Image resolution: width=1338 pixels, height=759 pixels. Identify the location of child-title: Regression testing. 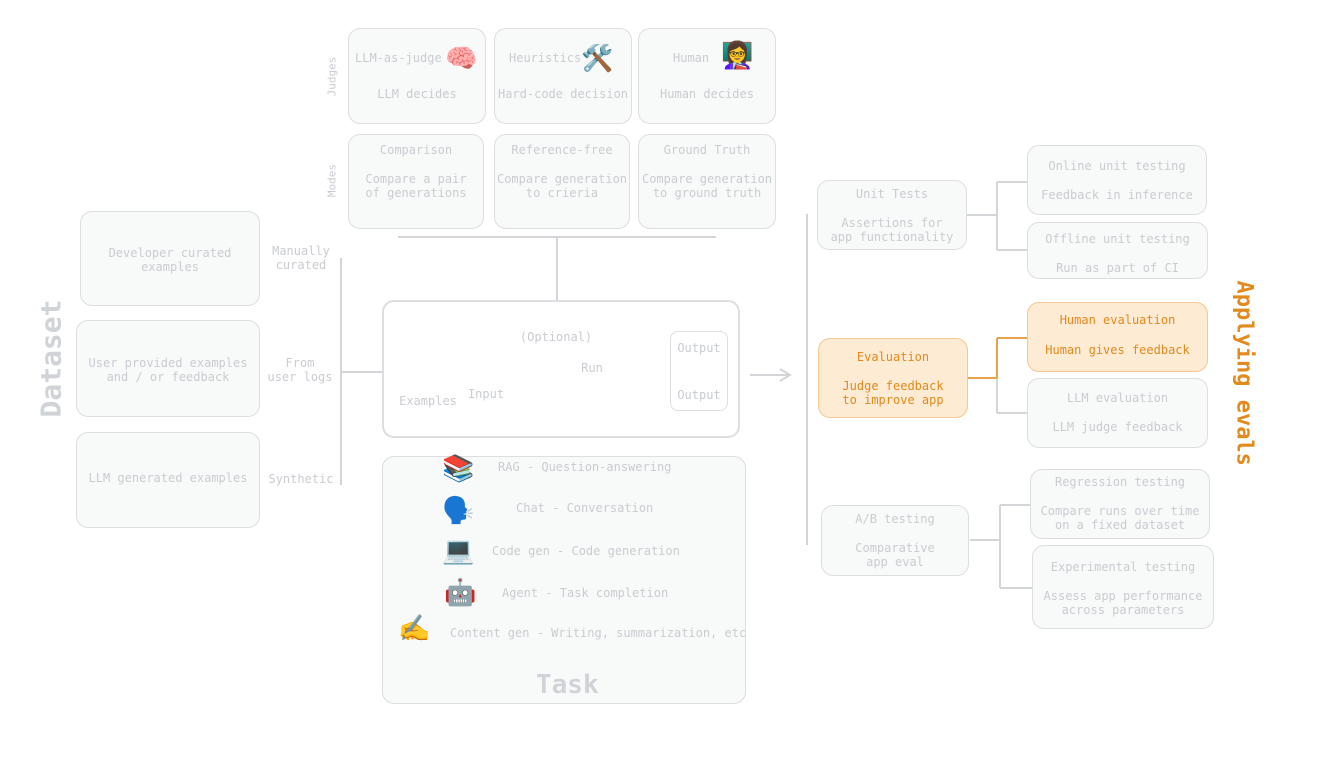
(1120, 482).